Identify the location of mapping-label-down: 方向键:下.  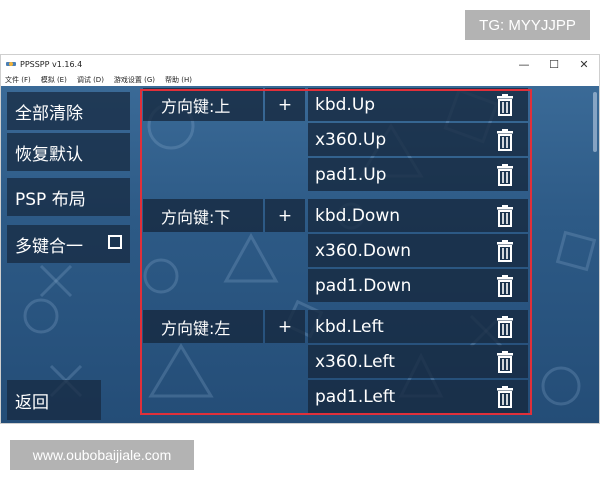
(203, 215).